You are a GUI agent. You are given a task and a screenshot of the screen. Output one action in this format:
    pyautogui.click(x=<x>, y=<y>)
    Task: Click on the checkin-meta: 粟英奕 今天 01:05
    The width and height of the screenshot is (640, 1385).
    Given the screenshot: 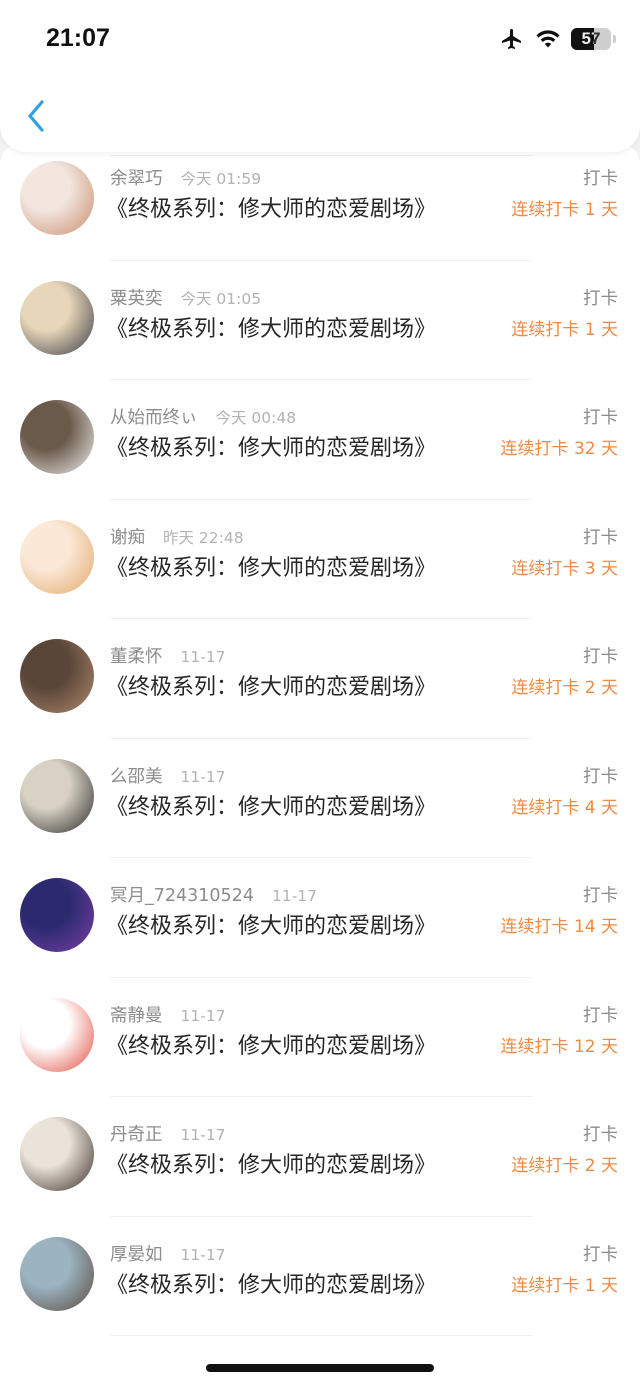 What is the action you would take?
    pyautogui.click(x=185, y=297)
    